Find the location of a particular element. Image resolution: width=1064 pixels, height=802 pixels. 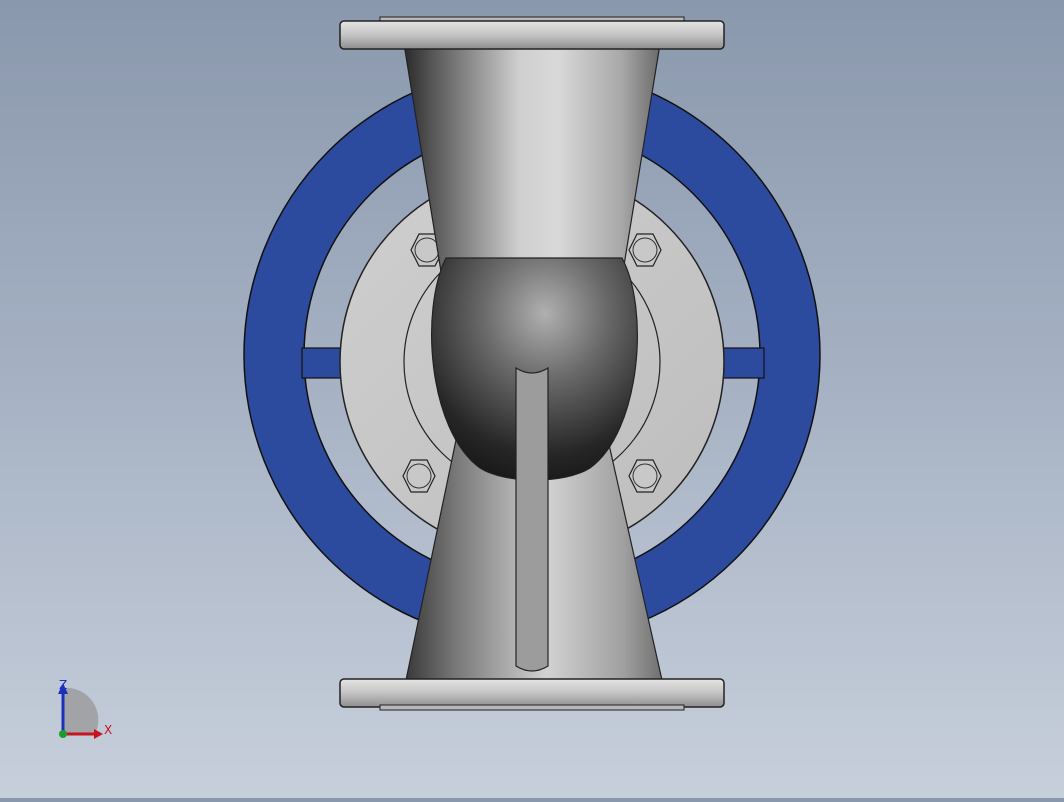

coordinate-triad: Z X is located at coordinates (85, 711).